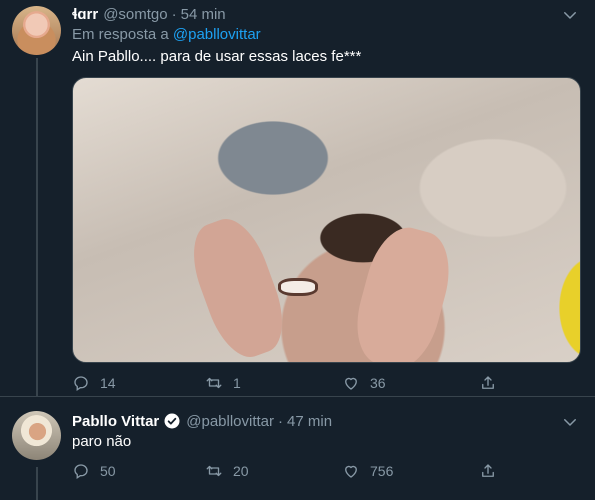 The width and height of the screenshot is (595, 500). What do you see at coordinates (223, 383) in the screenshot?
I see `retweet-button: 1` at bounding box center [223, 383].